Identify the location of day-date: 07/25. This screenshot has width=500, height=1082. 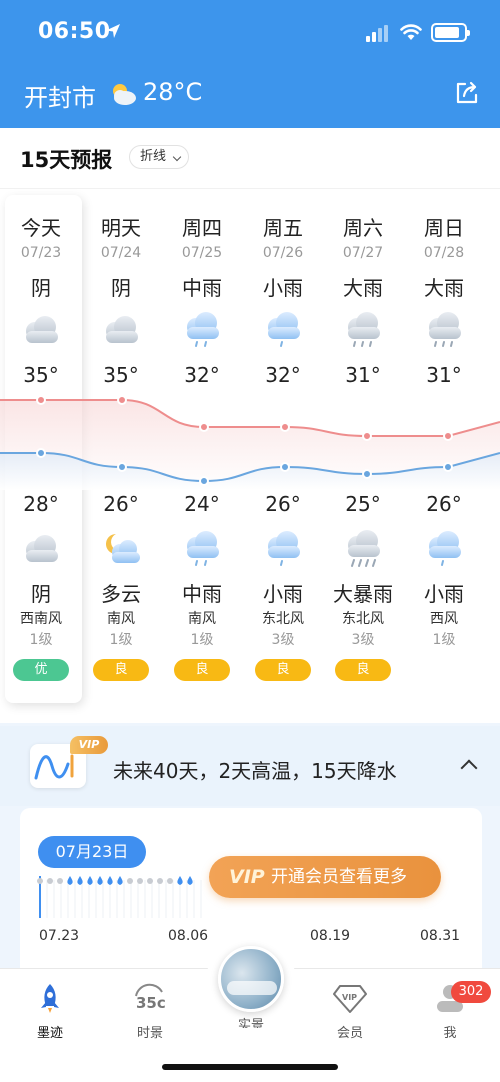
(202, 253).